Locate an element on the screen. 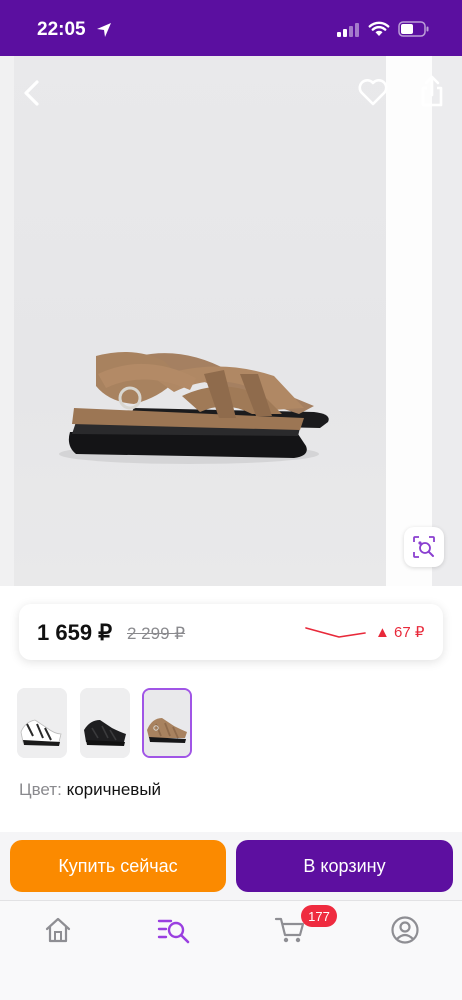 The width and height of the screenshot is (462, 1000). next-photo-preview is located at coordinates (409, 321).